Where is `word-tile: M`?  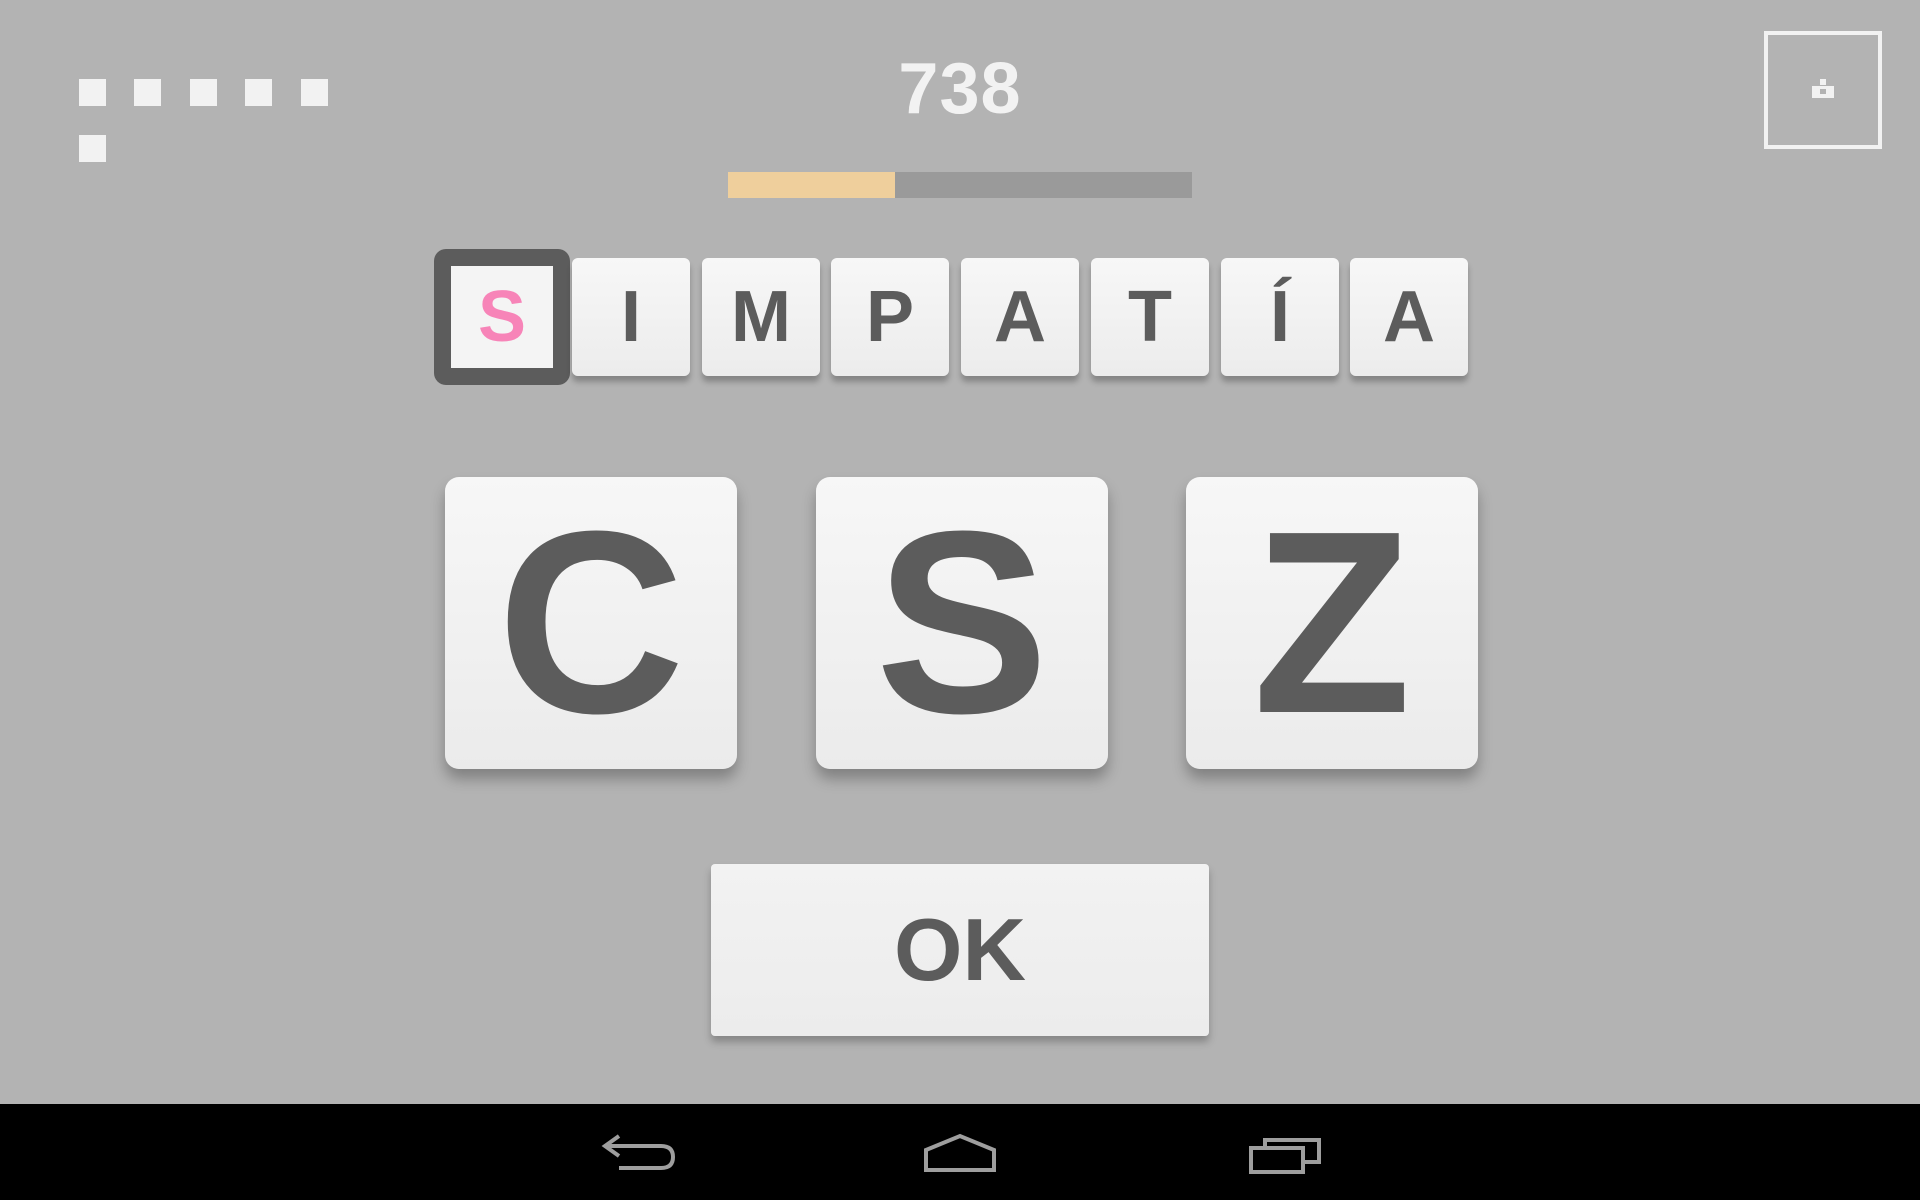 word-tile: M is located at coordinates (761, 317).